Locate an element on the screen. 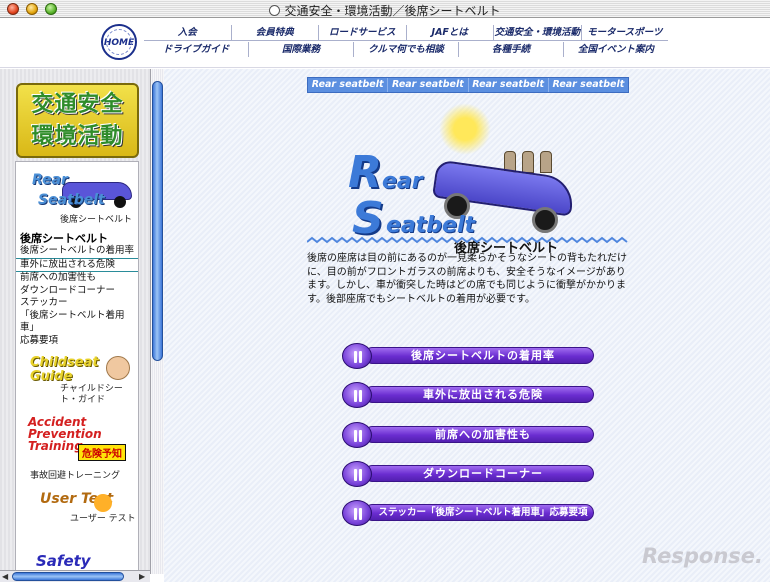 The image size is (770, 582). section-logo-line1: 交通安全 is located at coordinates (77, 104).